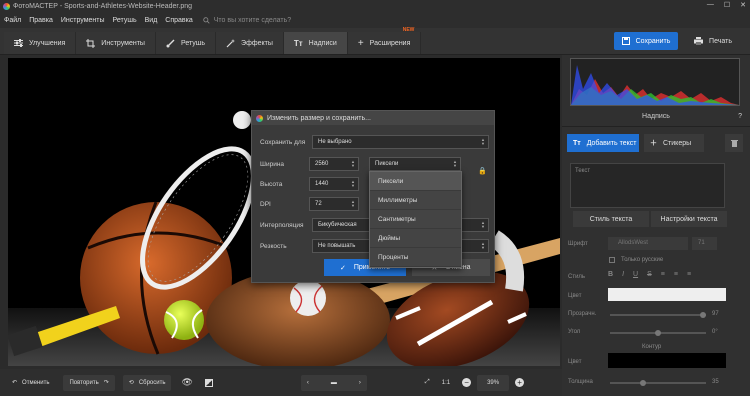 The height and width of the screenshot is (396, 750). I want to click on text-input-area: Текст, so click(647, 185).